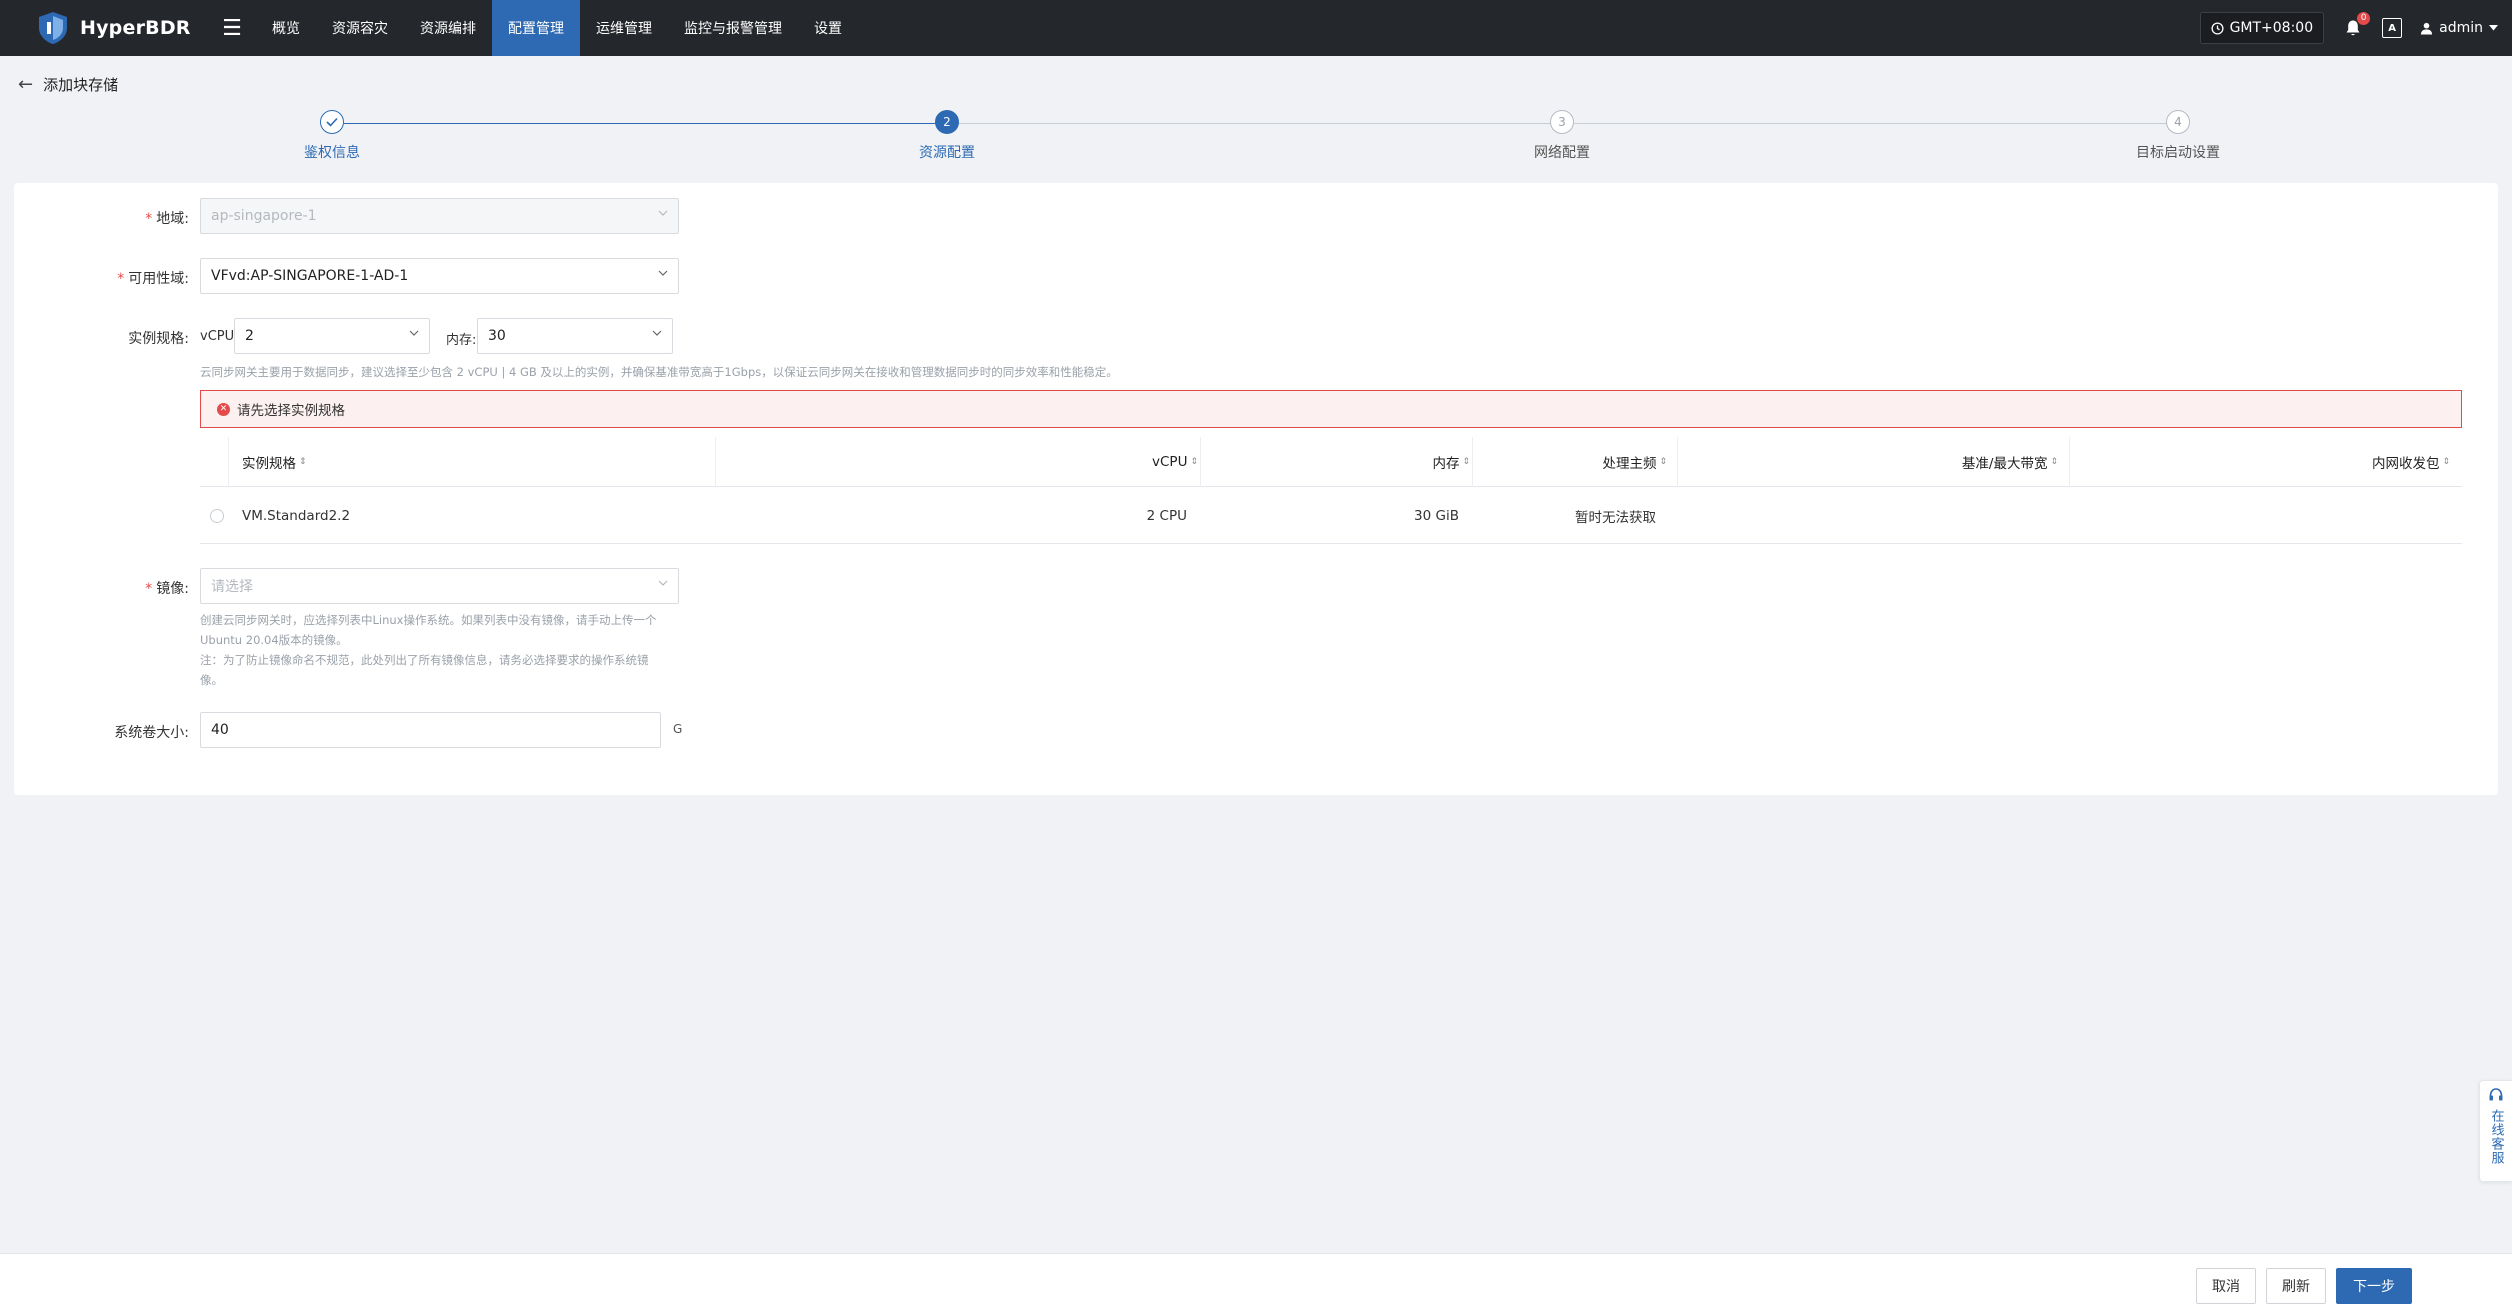 The width and height of the screenshot is (2512, 1314). What do you see at coordinates (286, 28) in the screenshot?
I see `nav-item-overview: 概览` at bounding box center [286, 28].